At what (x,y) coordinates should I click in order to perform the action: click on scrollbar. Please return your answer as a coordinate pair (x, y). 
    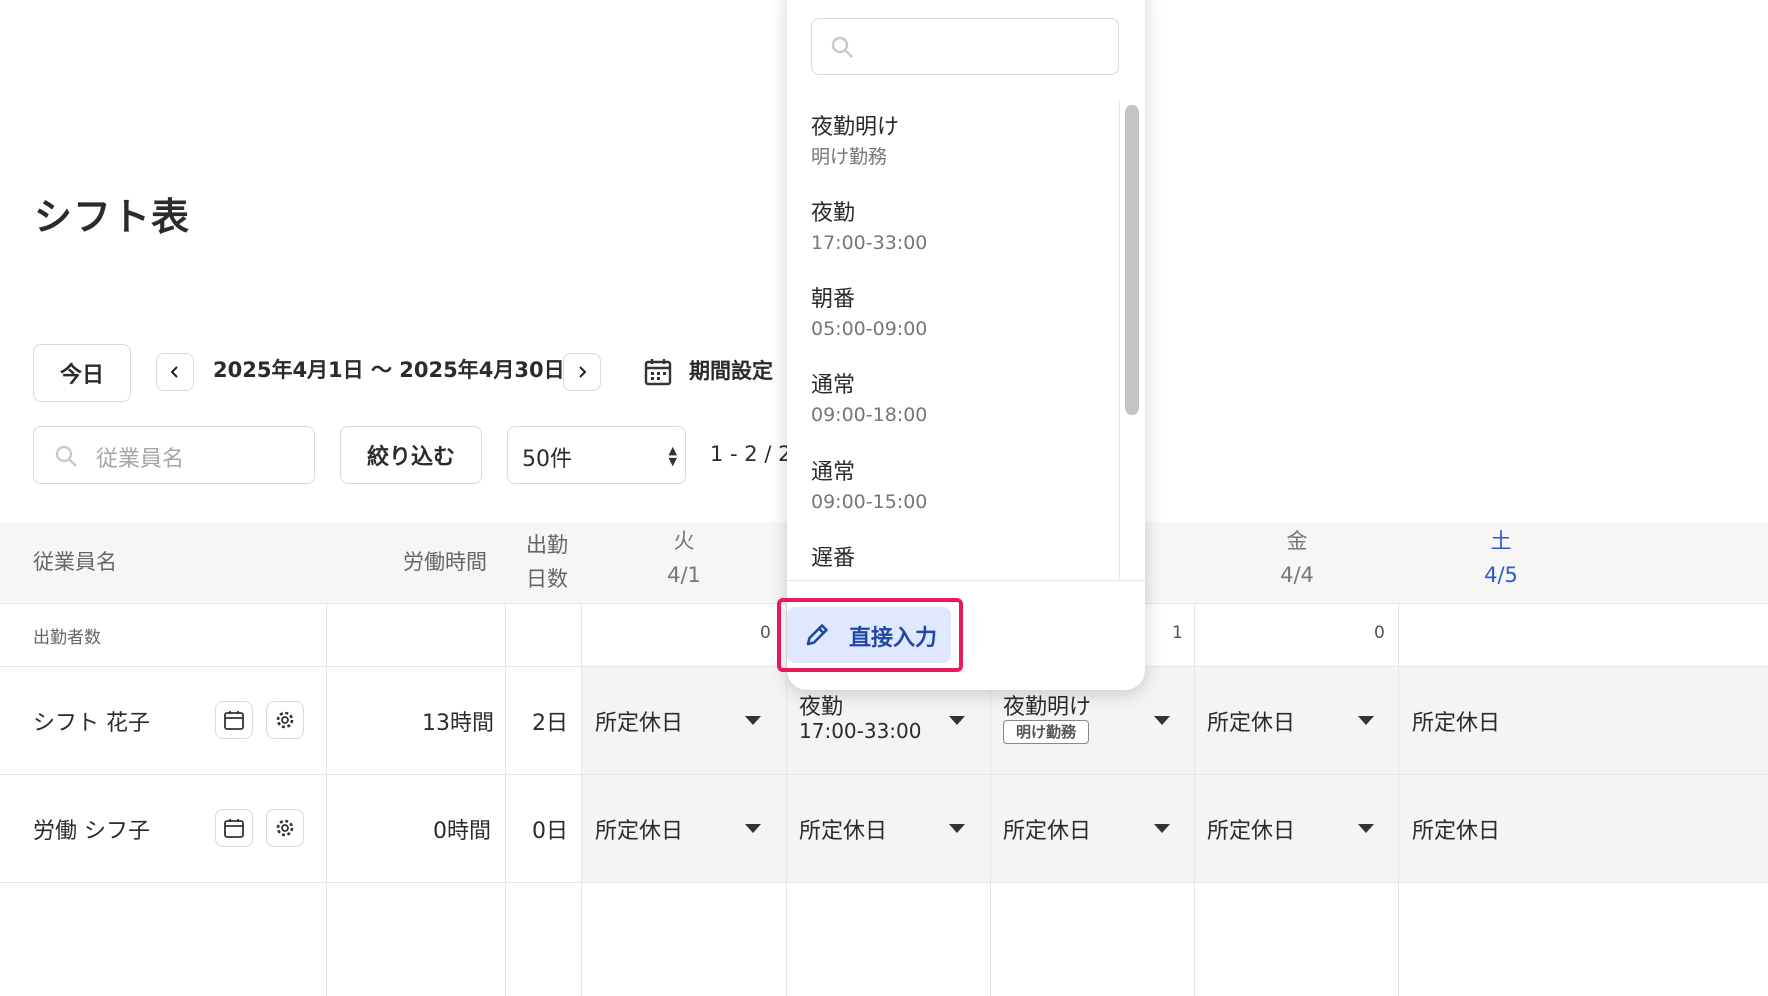
    Looking at the image, I should click on (1132, 260).